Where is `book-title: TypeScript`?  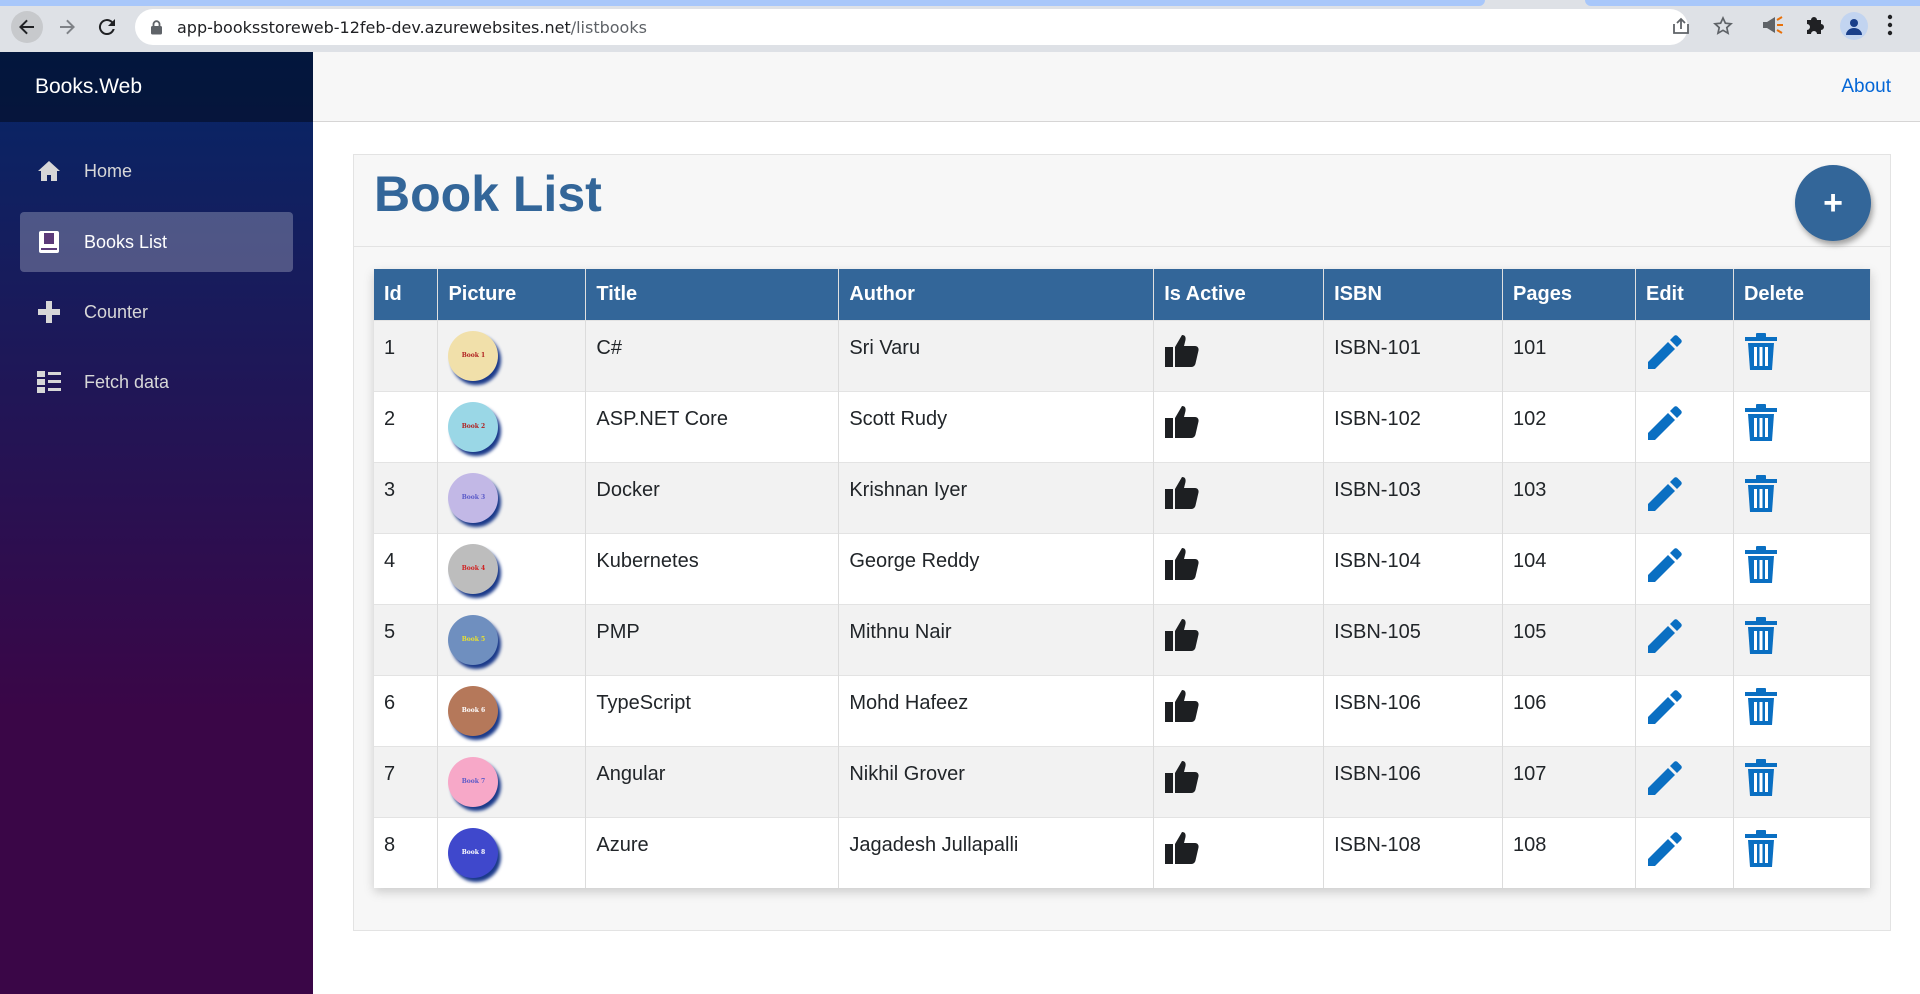 book-title: TypeScript is located at coordinates (643, 702).